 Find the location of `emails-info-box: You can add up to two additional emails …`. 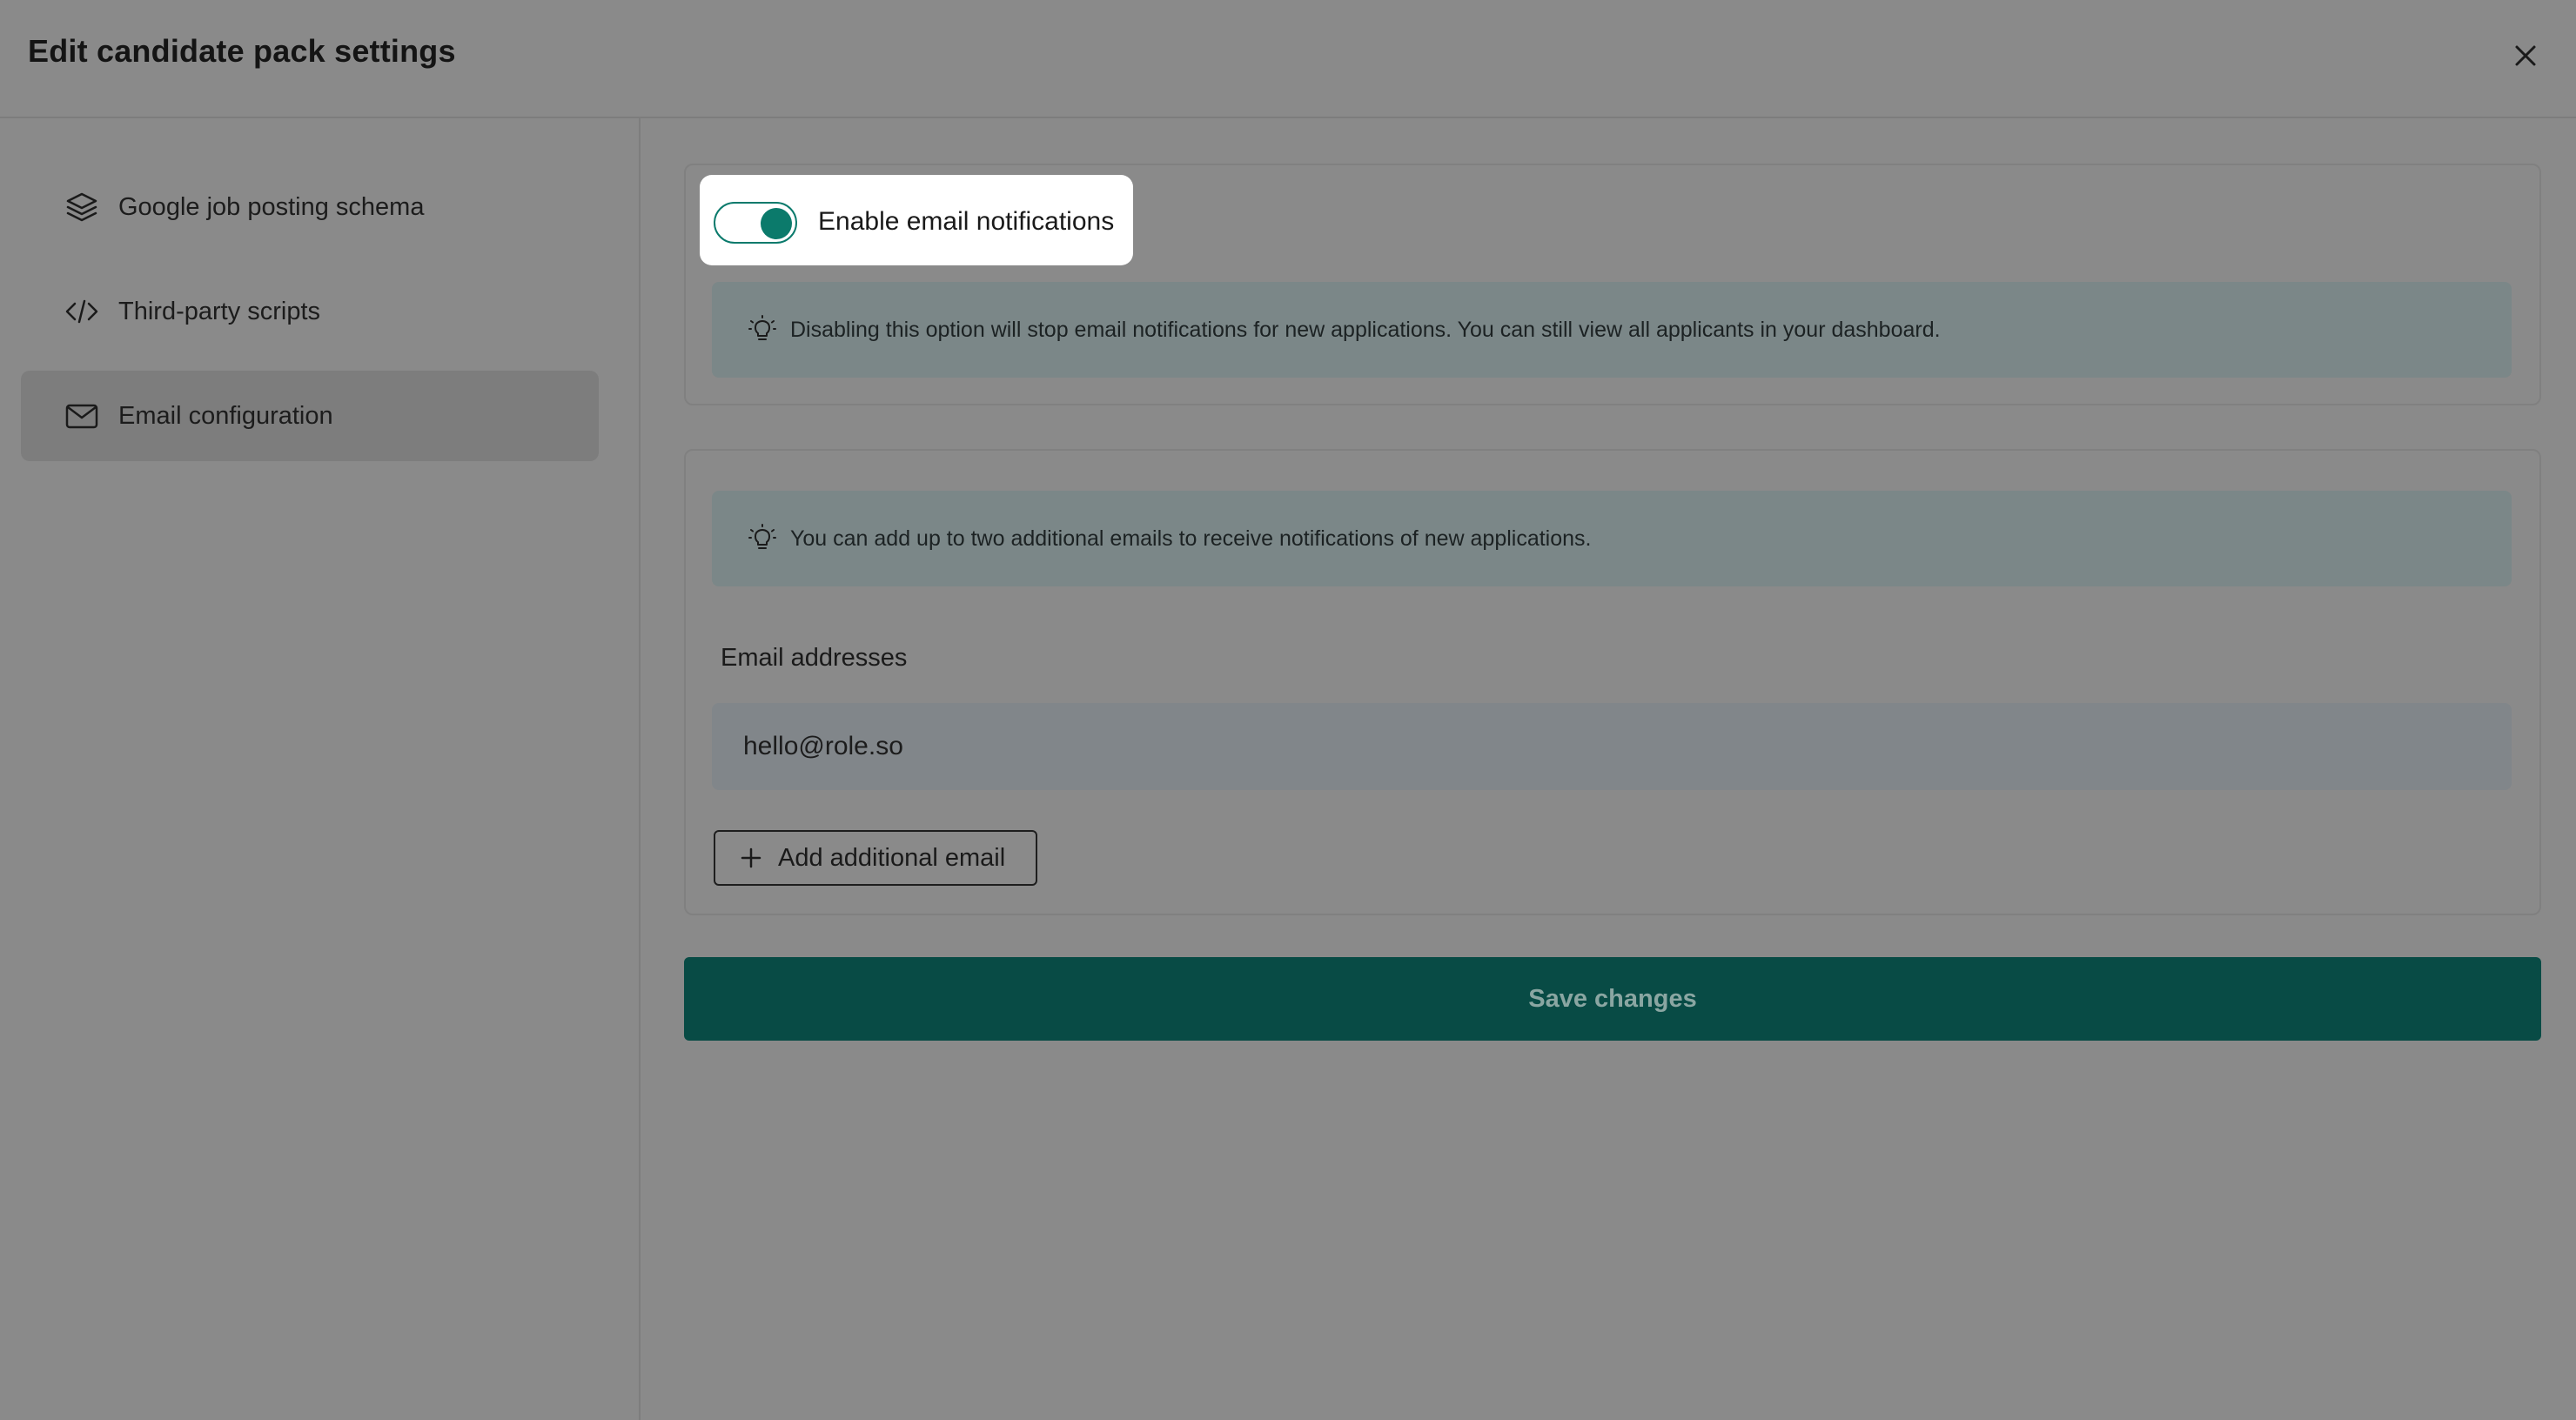

emails-info-box: You can add up to two additional emails … is located at coordinates (1612, 539).